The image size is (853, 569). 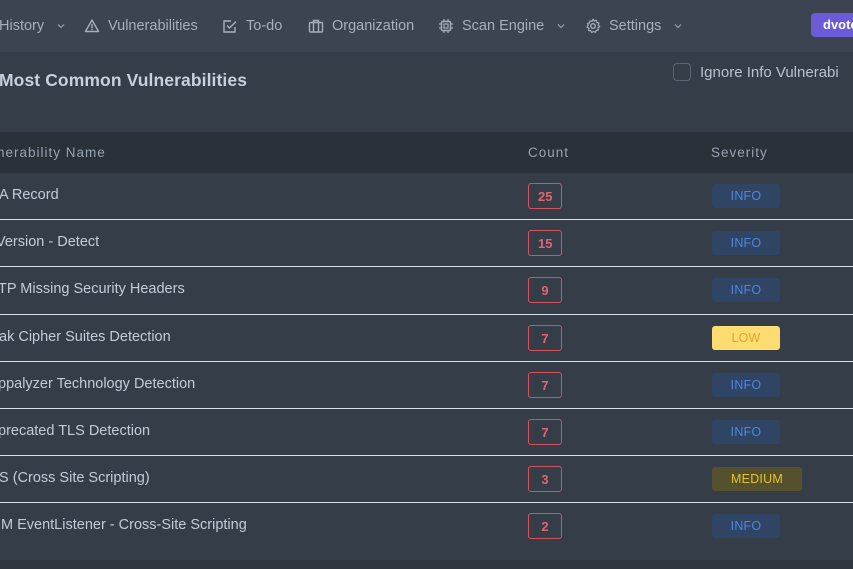 What do you see at coordinates (739, 152) in the screenshot?
I see `column-header-severity: Severity` at bounding box center [739, 152].